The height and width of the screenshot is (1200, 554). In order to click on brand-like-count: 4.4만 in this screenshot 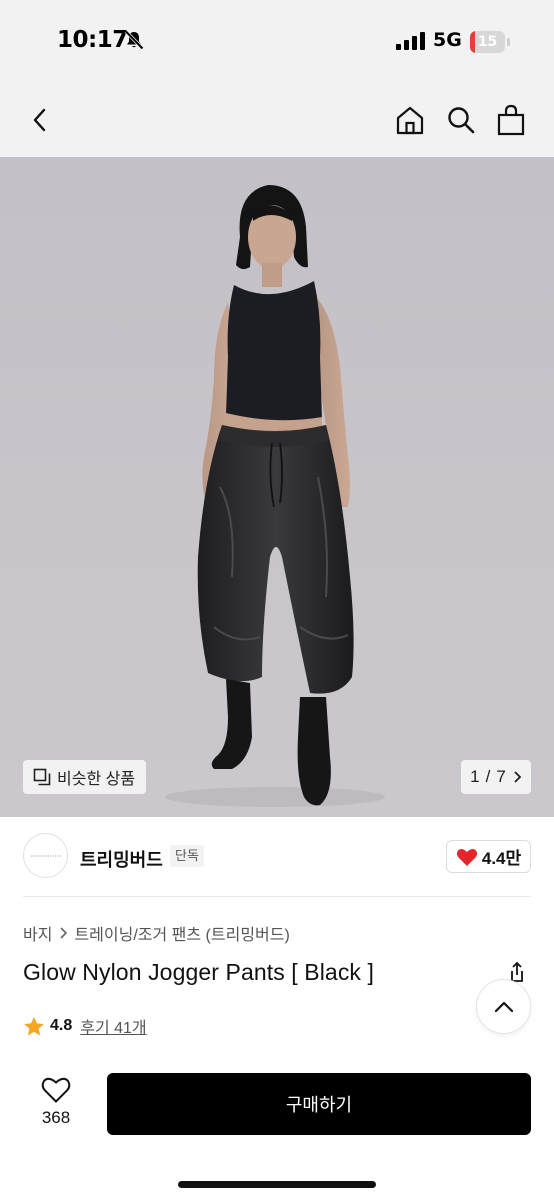, I will do `click(501, 858)`.